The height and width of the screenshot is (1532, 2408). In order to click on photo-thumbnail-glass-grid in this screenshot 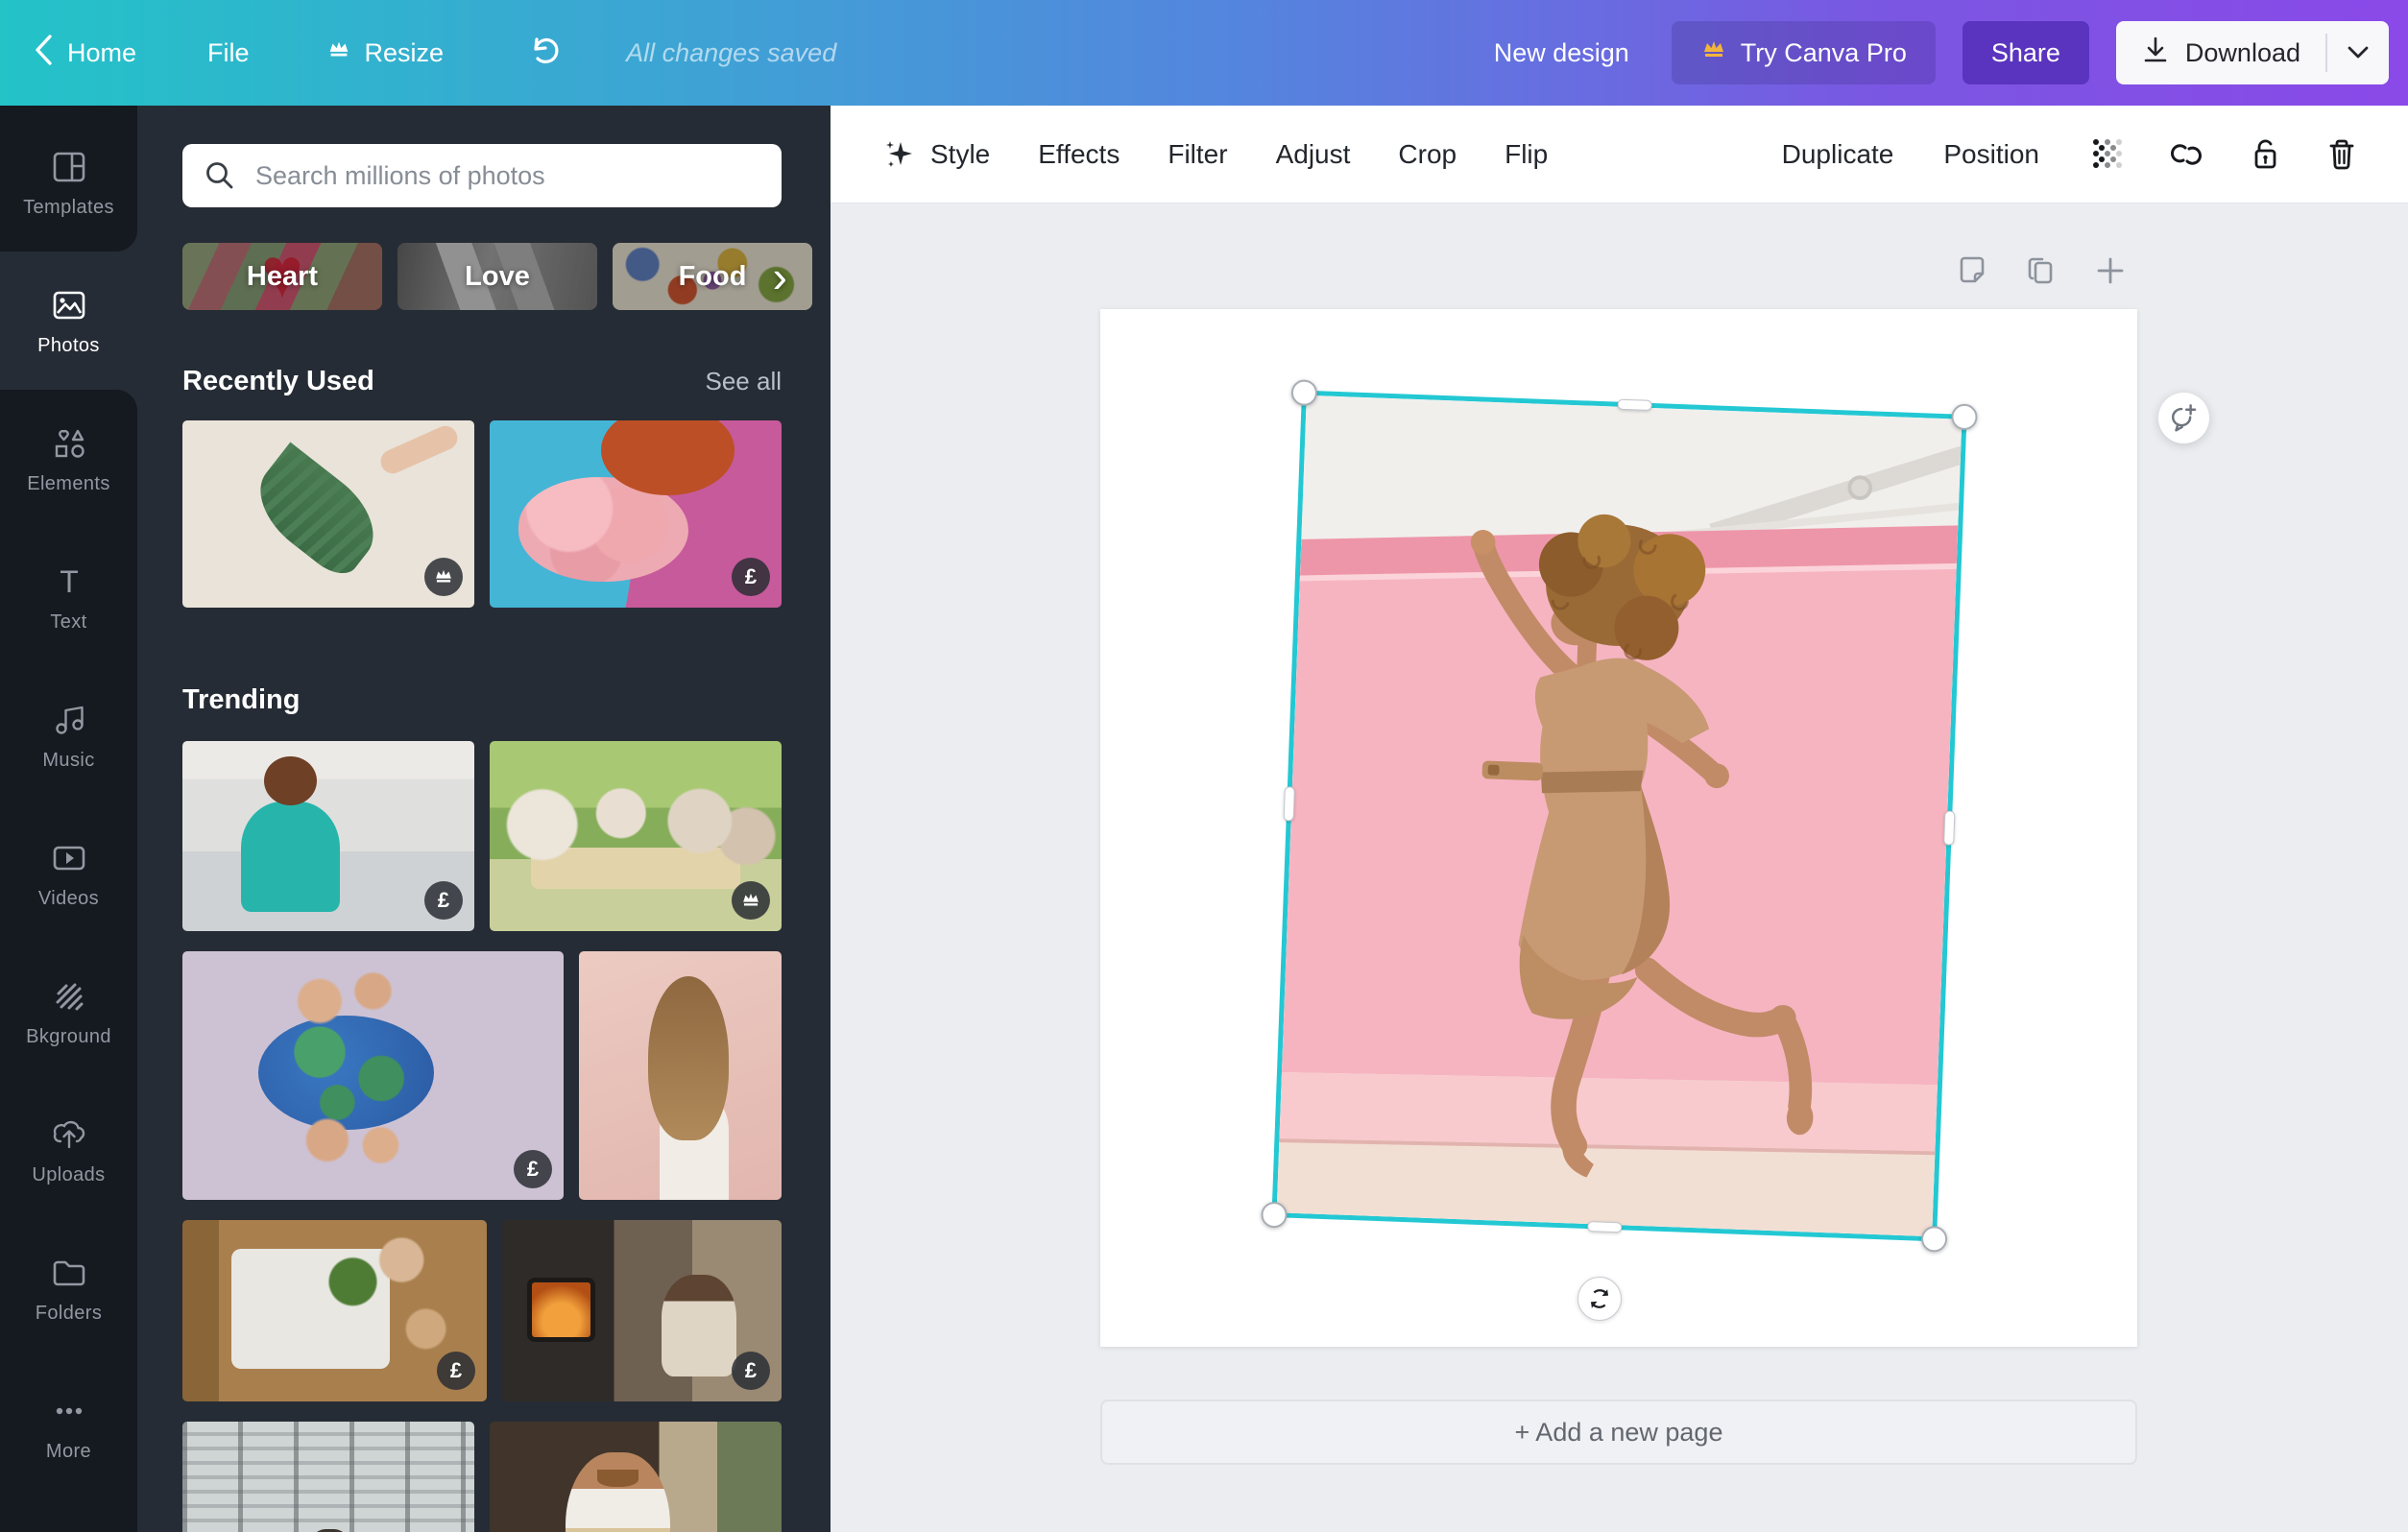, I will do `click(328, 1477)`.